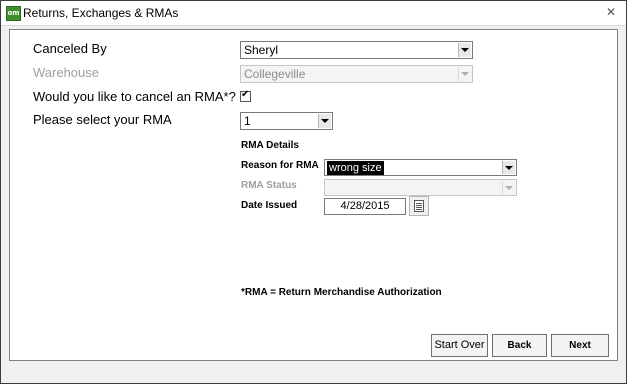 Image resolution: width=627 pixels, height=384 pixels. Describe the element at coordinates (269, 185) in the screenshot. I see `rma-status-label: RMA Status` at that location.